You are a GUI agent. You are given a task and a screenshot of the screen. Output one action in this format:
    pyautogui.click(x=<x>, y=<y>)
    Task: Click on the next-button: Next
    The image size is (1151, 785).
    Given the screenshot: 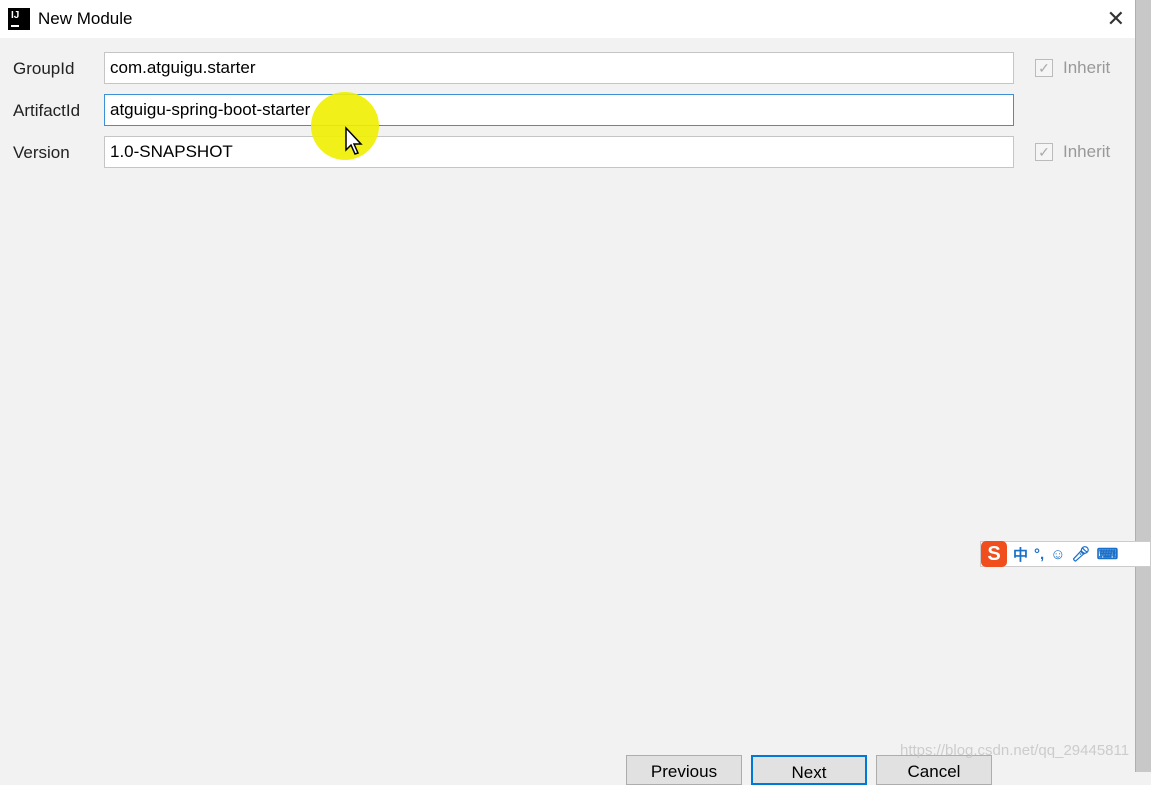 What is the action you would take?
    pyautogui.click(x=809, y=770)
    